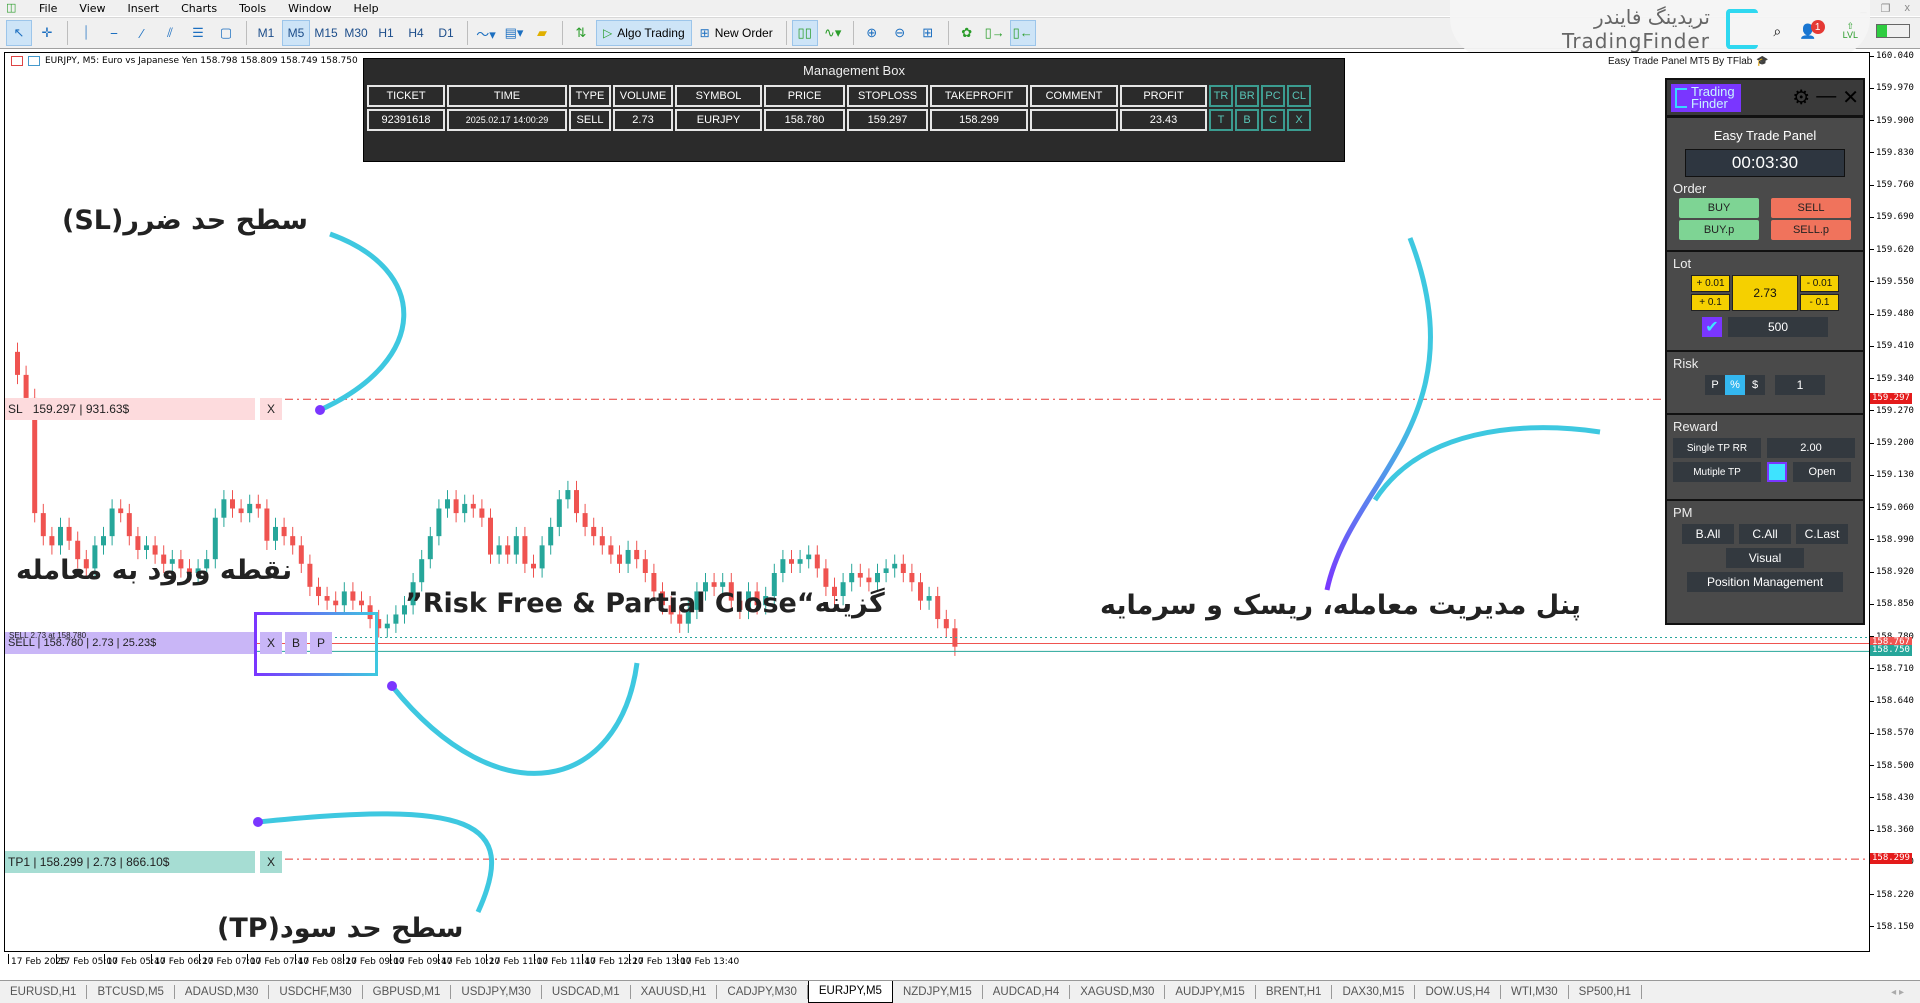  Describe the element at coordinates (199, 8) in the screenshot. I see `menu-charts: Charts` at that location.